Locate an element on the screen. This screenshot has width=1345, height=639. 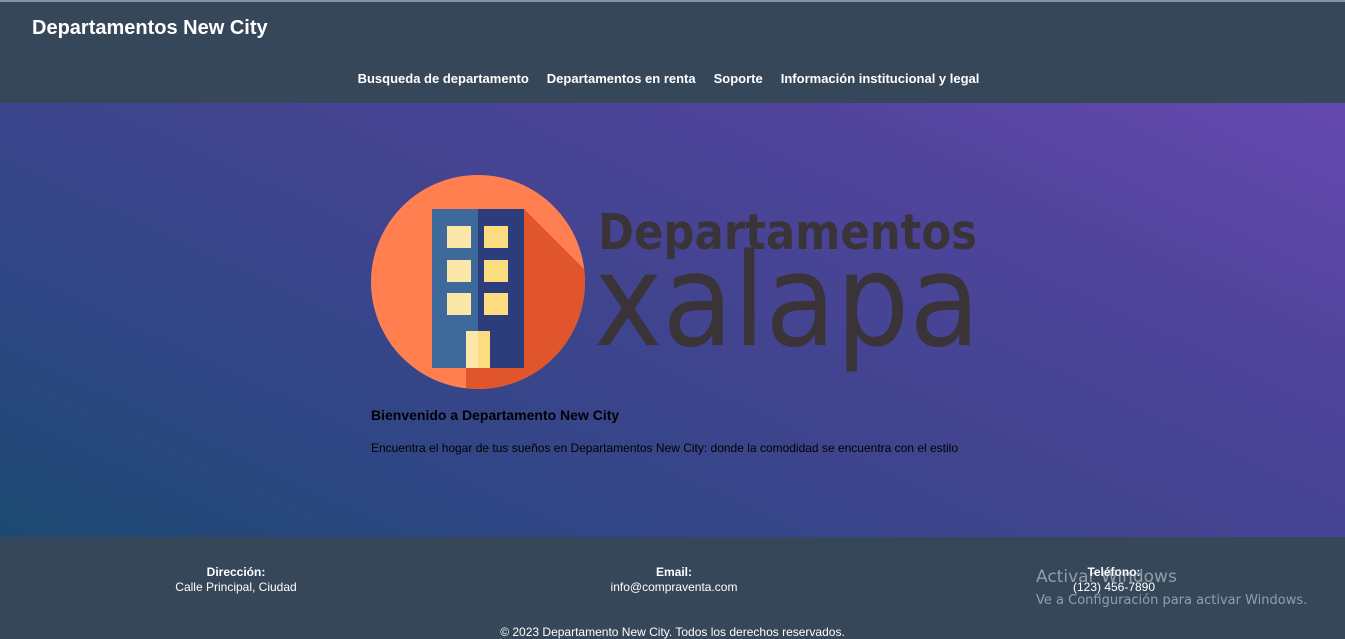
nav-link-busqueda: Busqueda de departamento is located at coordinates (443, 78).